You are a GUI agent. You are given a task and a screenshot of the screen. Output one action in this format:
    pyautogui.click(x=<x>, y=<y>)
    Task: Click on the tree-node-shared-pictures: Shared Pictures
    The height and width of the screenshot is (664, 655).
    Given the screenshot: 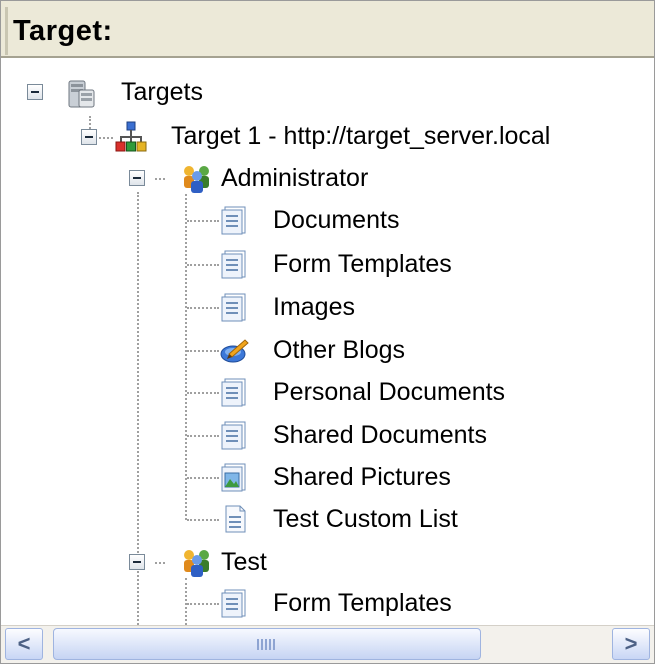 What is the action you would take?
    pyautogui.click(x=362, y=477)
    